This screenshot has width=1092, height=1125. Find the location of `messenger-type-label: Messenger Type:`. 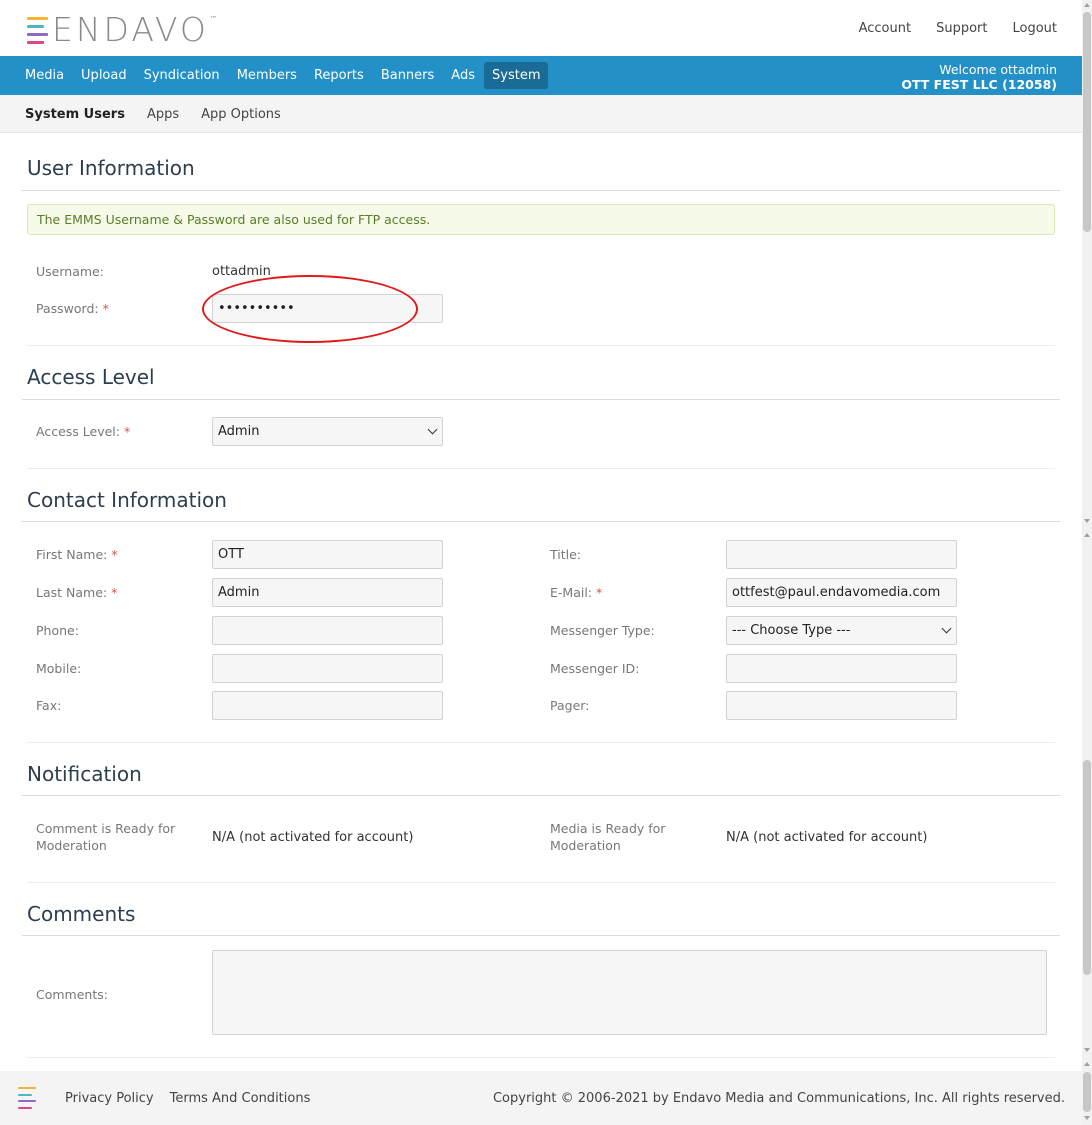

messenger-type-label: Messenger Type: is located at coordinates (602, 630).